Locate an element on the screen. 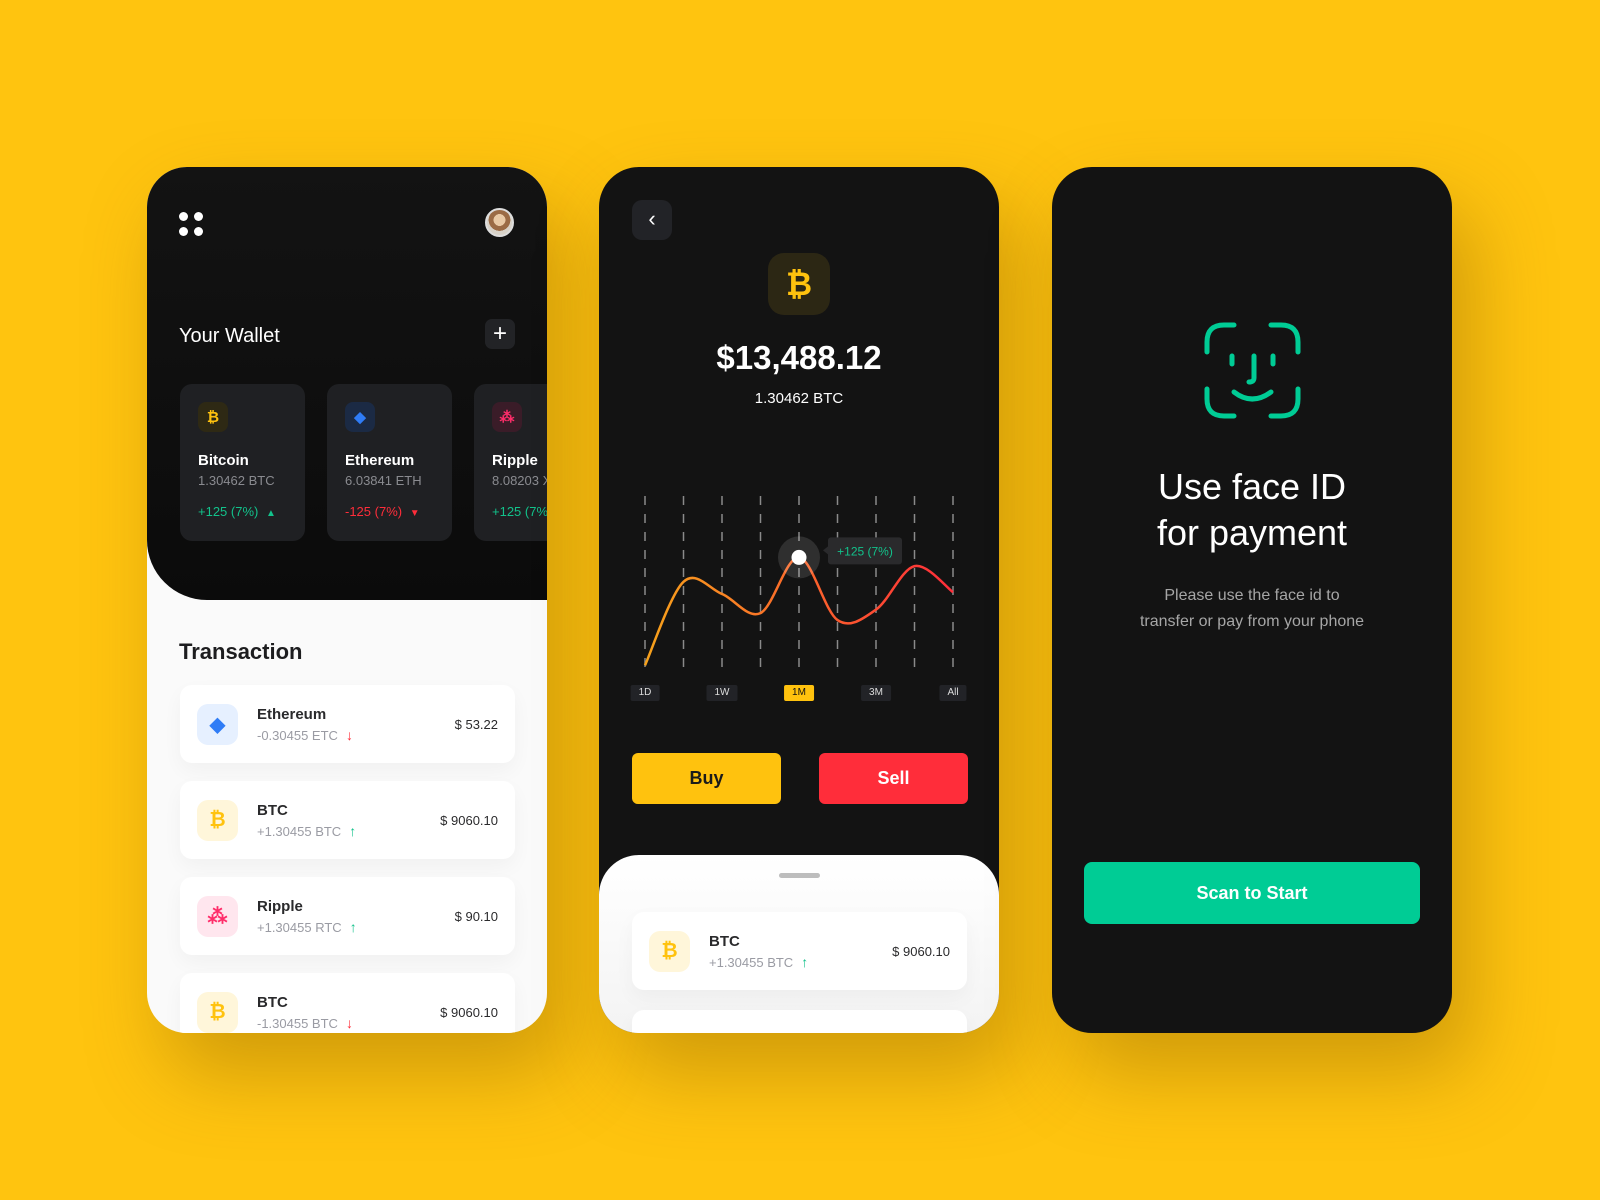 The width and height of the screenshot is (1600, 1200). card-name: Ethereum is located at coordinates (380, 460).